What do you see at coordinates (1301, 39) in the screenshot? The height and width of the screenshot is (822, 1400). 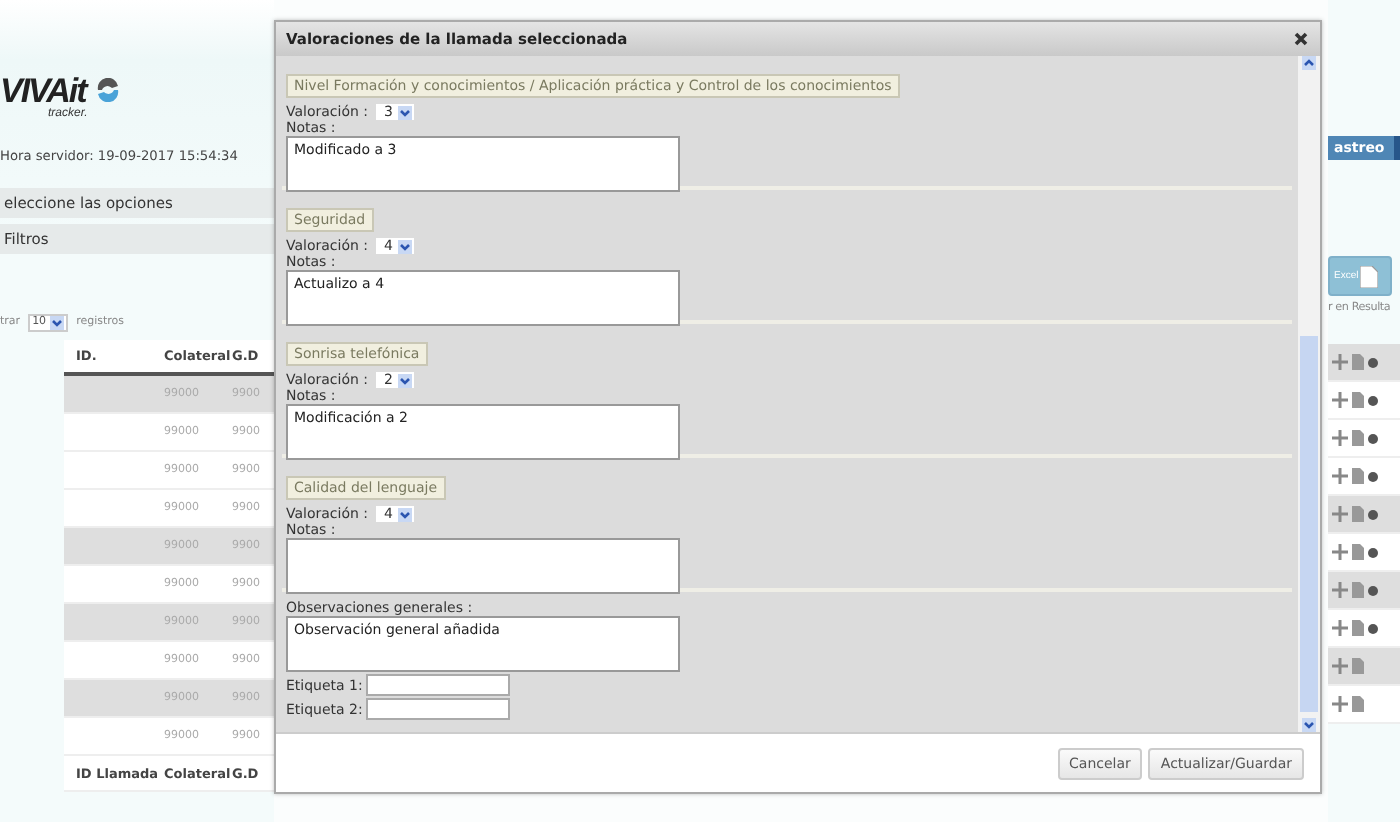 I see `close-icon` at bounding box center [1301, 39].